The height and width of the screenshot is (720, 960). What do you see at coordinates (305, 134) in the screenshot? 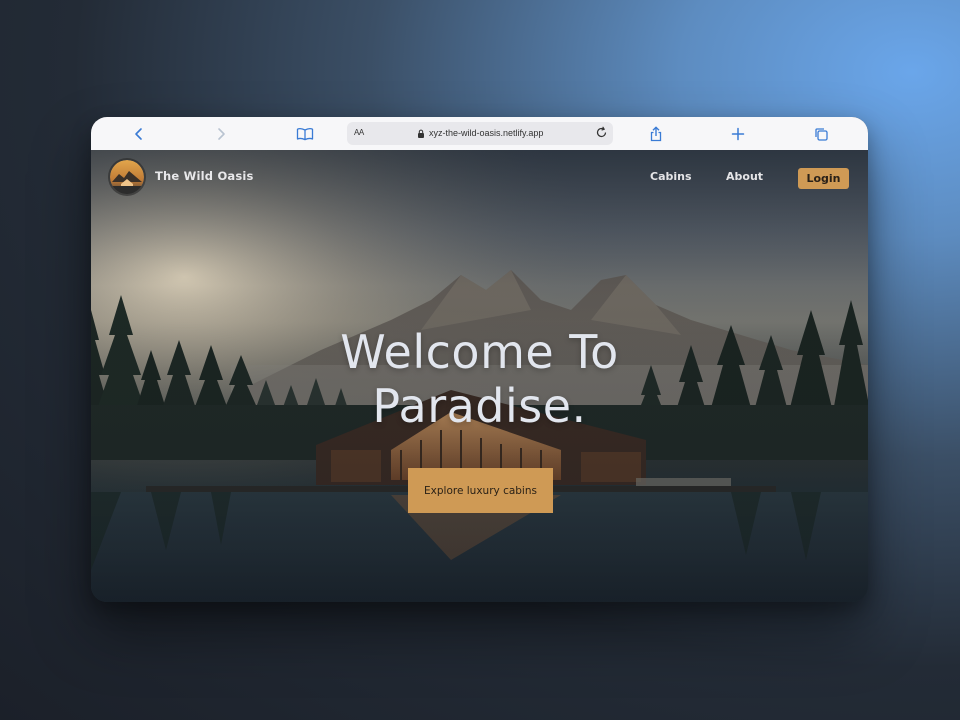
I see `bookmarks-icon` at bounding box center [305, 134].